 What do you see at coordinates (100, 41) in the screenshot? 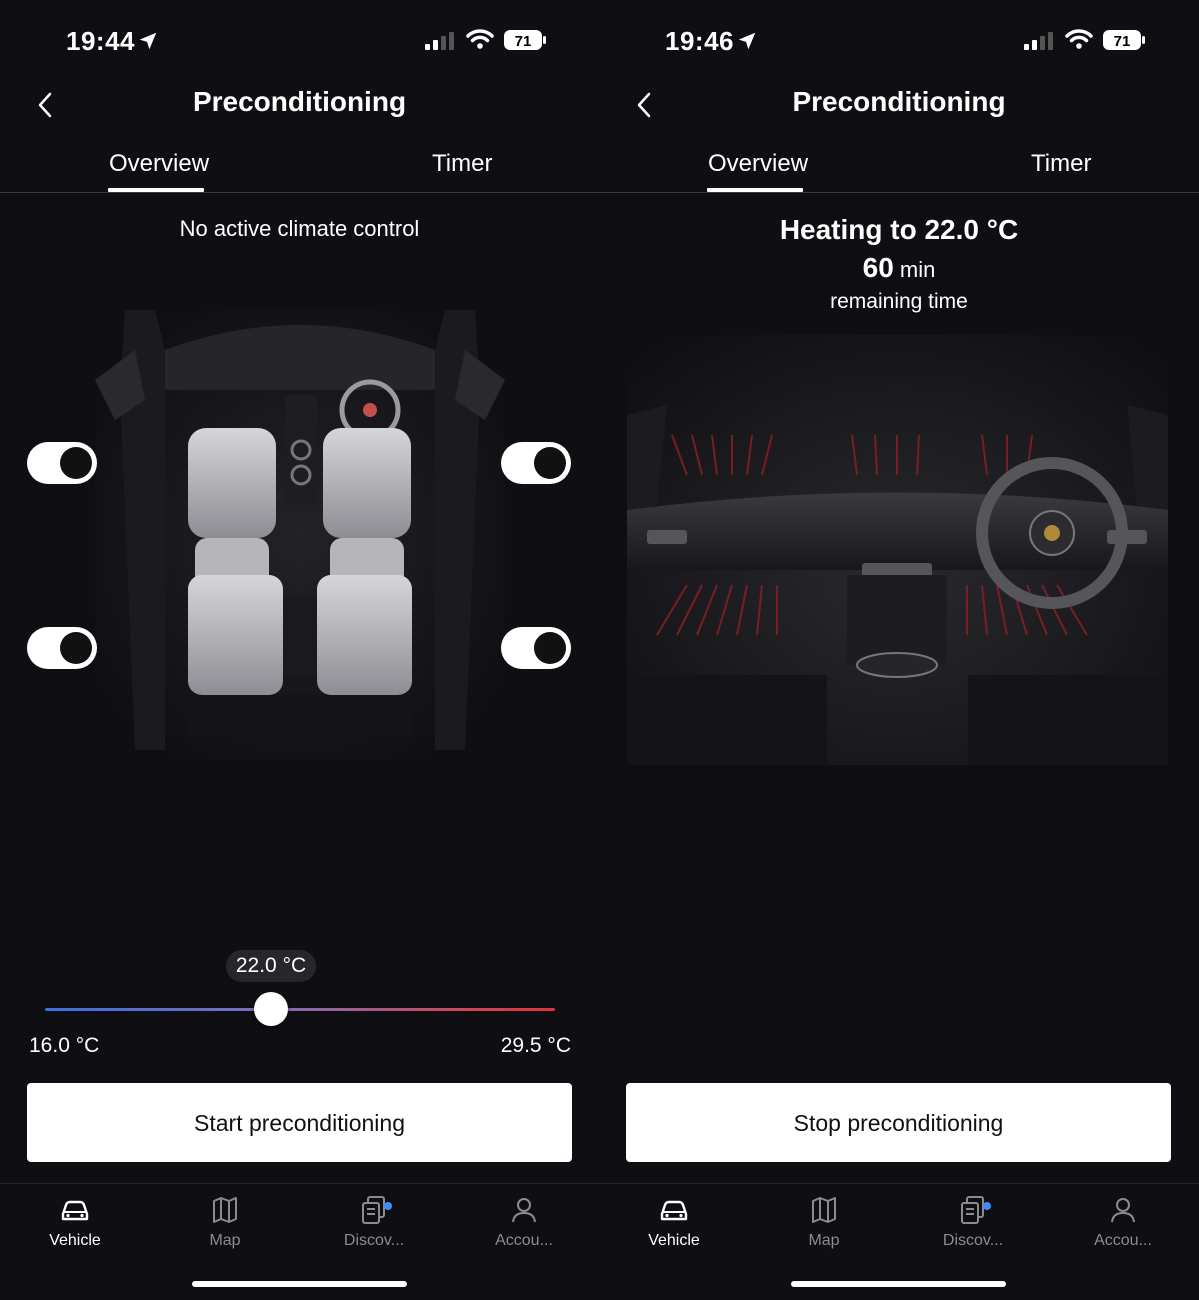
I see `status-time: 19:44` at bounding box center [100, 41].